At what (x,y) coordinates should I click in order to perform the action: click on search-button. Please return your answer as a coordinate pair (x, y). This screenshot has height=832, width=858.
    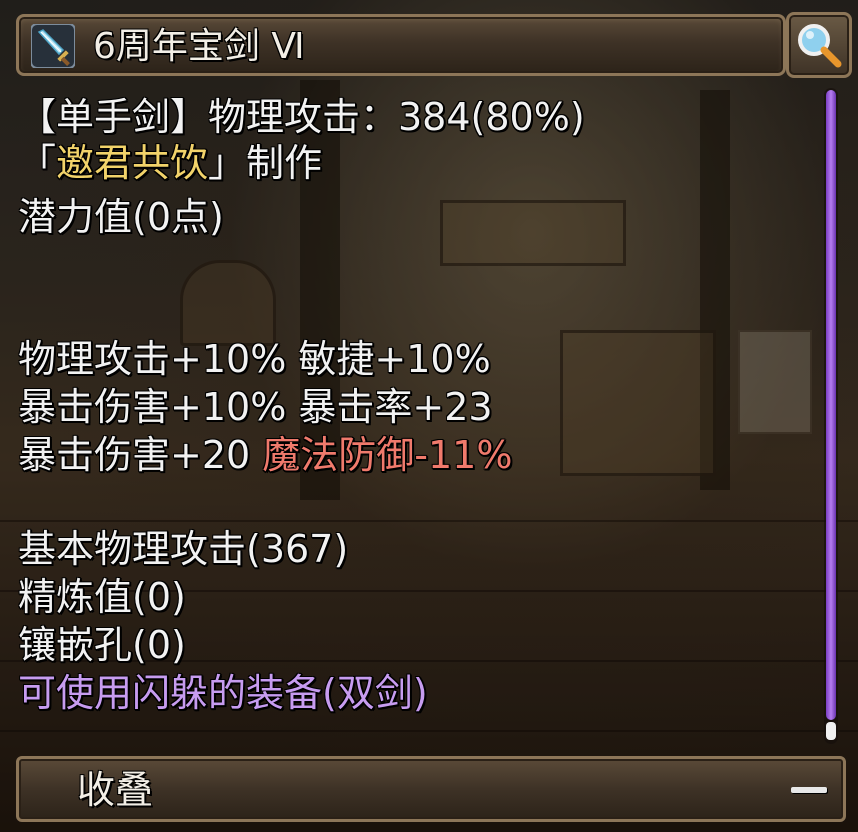
    Looking at the image, I should click on (819, 45).